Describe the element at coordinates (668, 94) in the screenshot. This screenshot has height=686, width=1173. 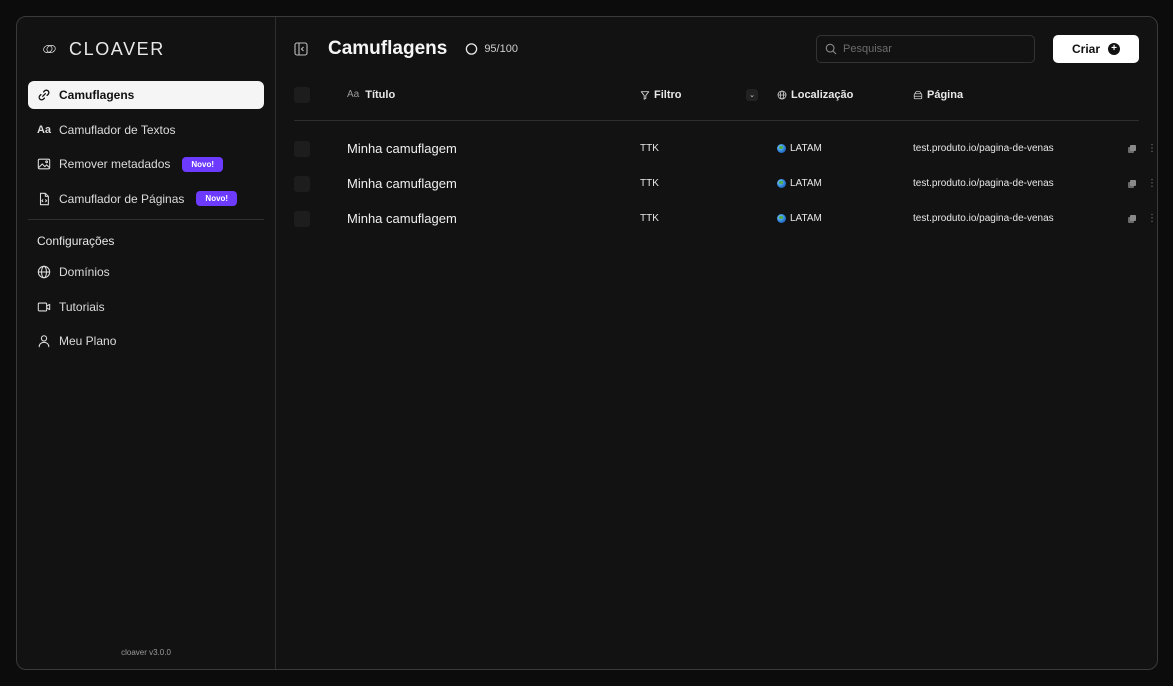
I see `column-filter-label: Filtro` at that location.